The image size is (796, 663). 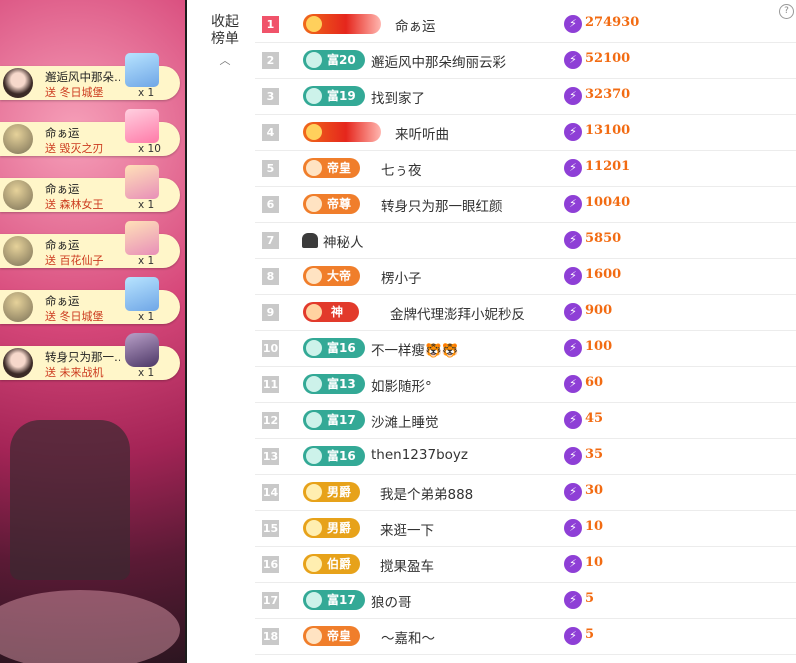 What do you see at coordinates (343, 241) in the screenshot?
I see `ranking-username: 神秘人` at bounding box center [343, 241].